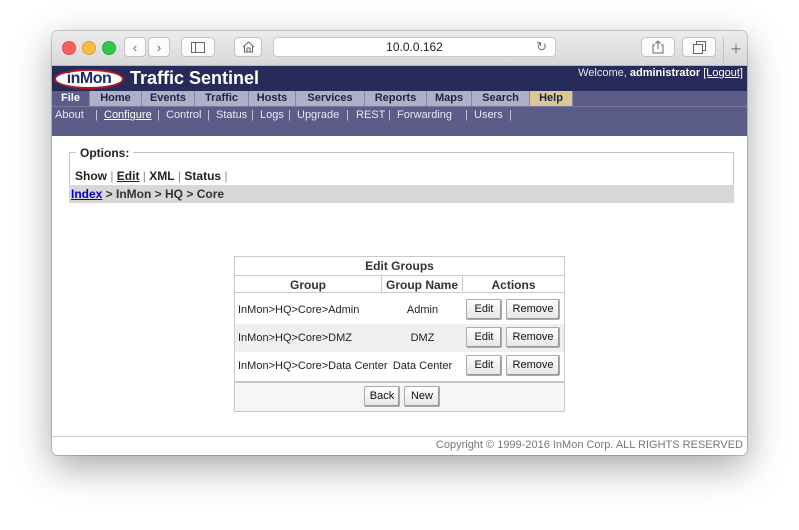  Describe the element at coordinates (399, 130) in the screenshot. I see `header-bottom-band` at that location.